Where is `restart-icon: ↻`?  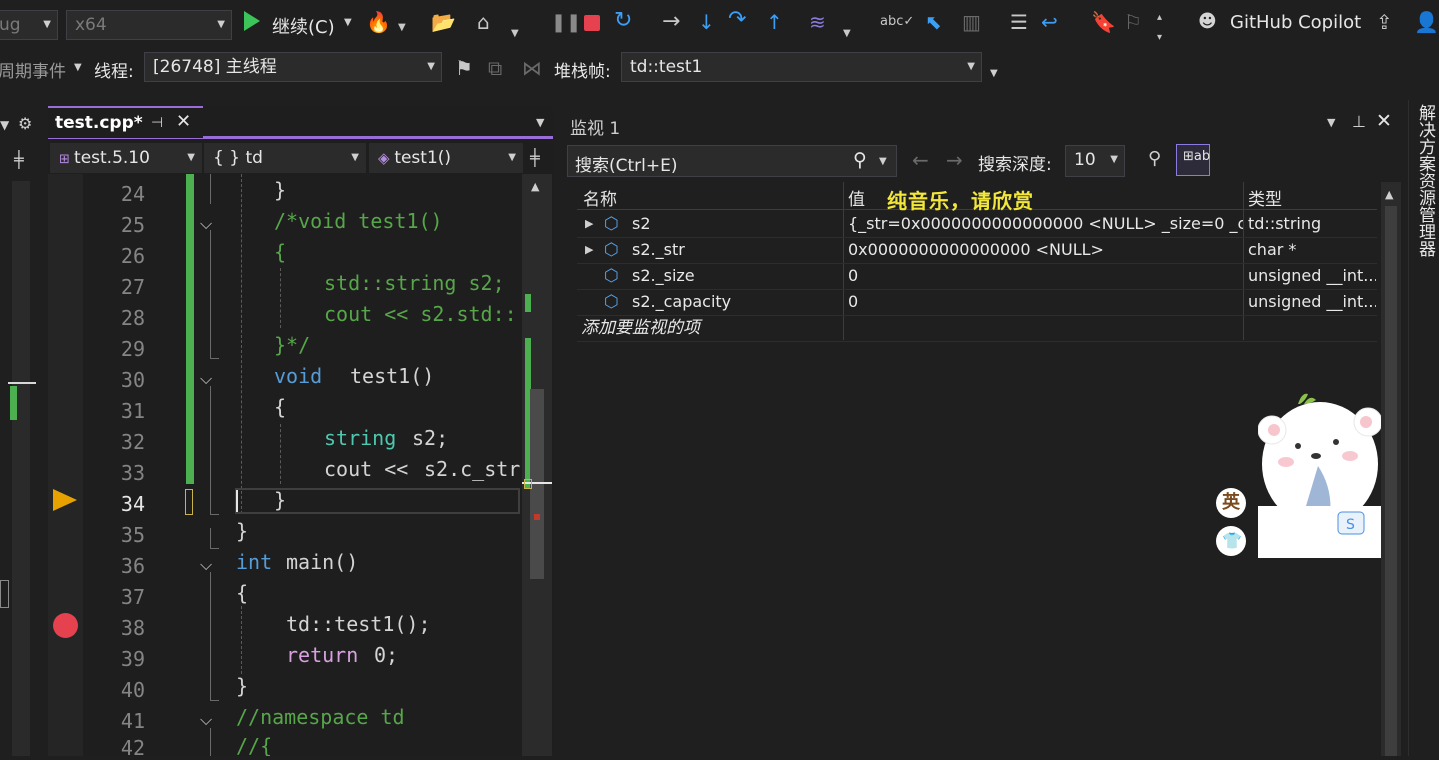 restart-icon: ↻ is located at coordinates (623, 21).